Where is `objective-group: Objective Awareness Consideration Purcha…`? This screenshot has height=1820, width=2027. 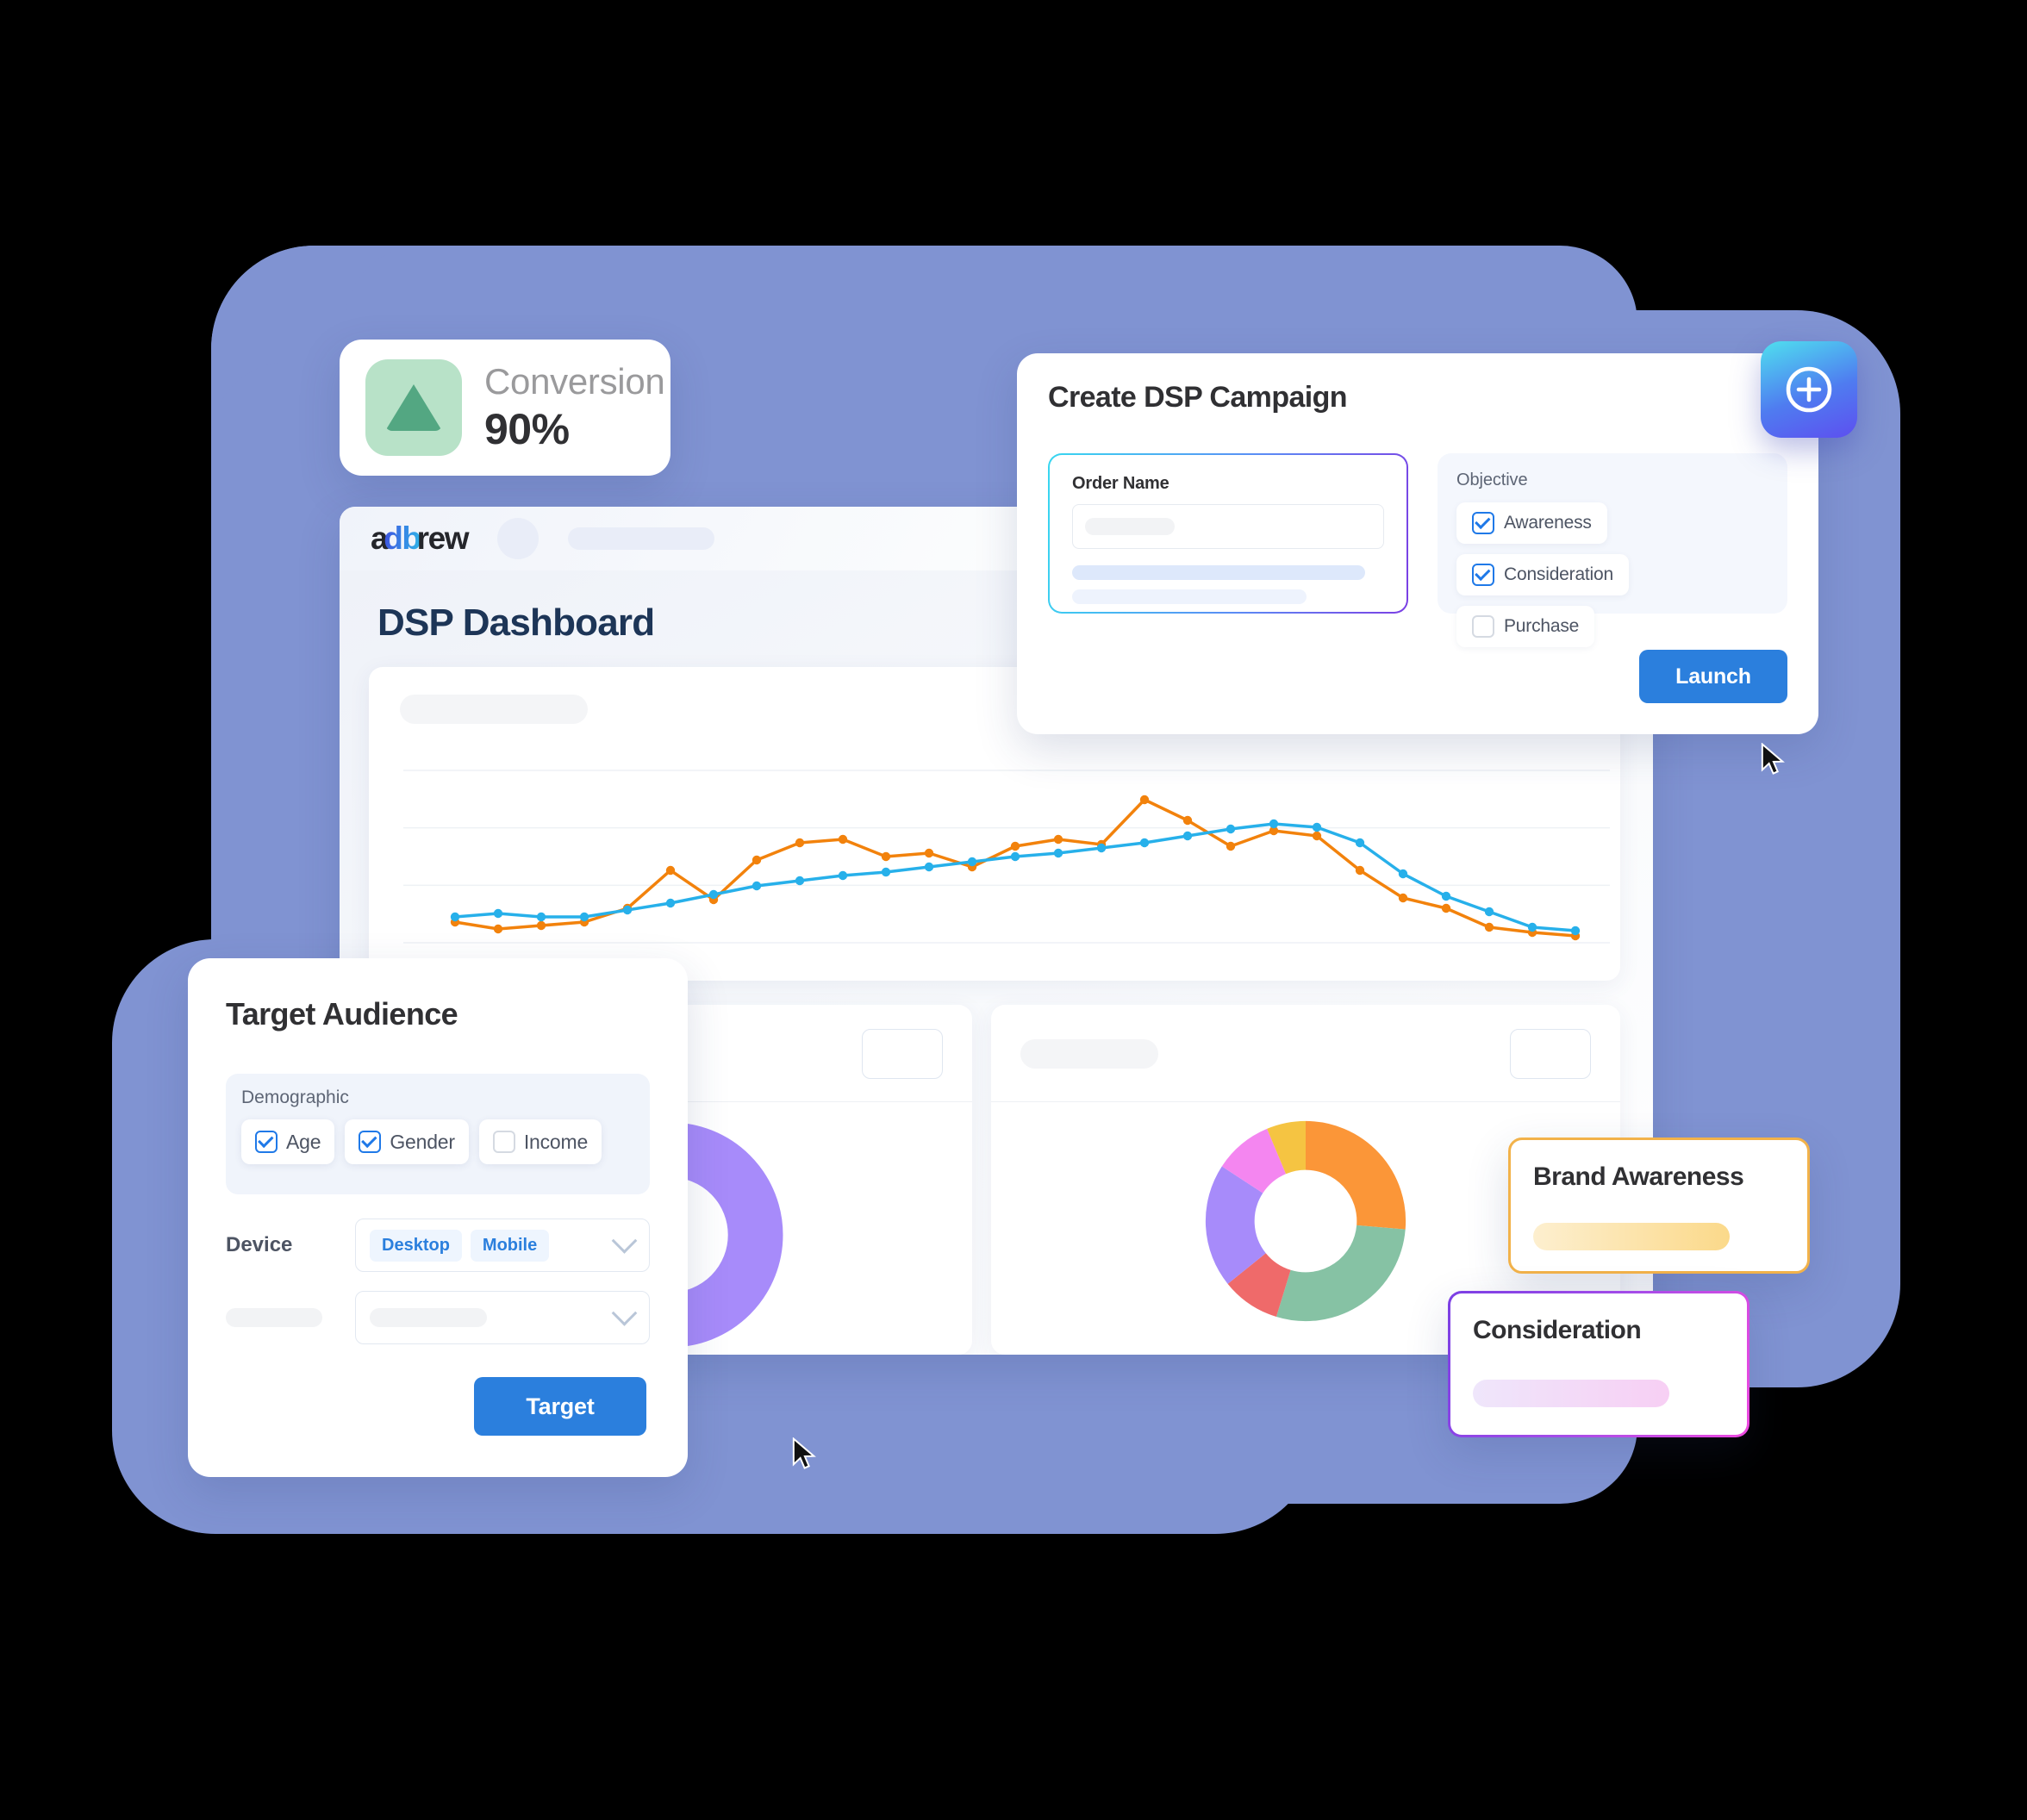
objective-group: Objective Awareness Consideration Purcha… is located at coordinates (1612, 550).